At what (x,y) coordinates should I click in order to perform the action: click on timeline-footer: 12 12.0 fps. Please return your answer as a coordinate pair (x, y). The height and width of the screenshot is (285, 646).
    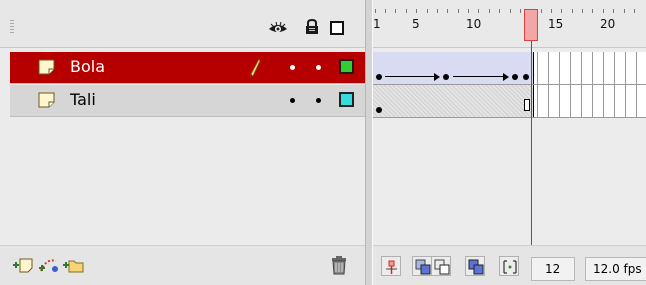
    Looking at the image, I should click on (509, 265).